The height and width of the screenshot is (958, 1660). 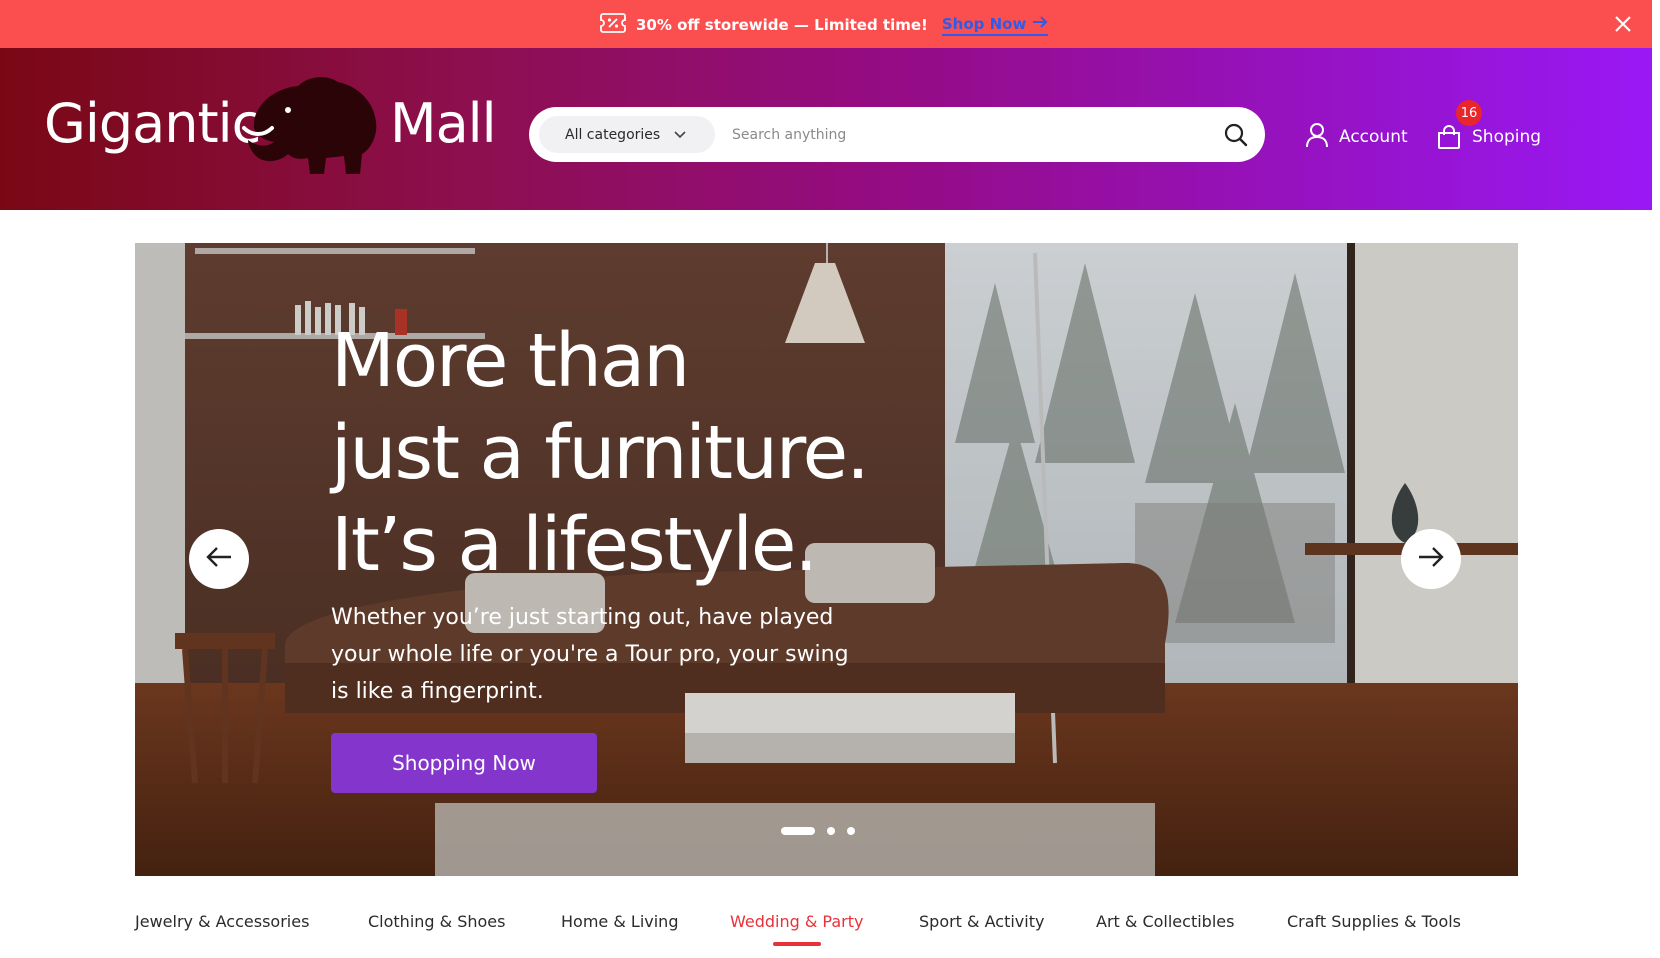 I want to click on site-logo: Gigantic Mall, so click(x=274, y=121).